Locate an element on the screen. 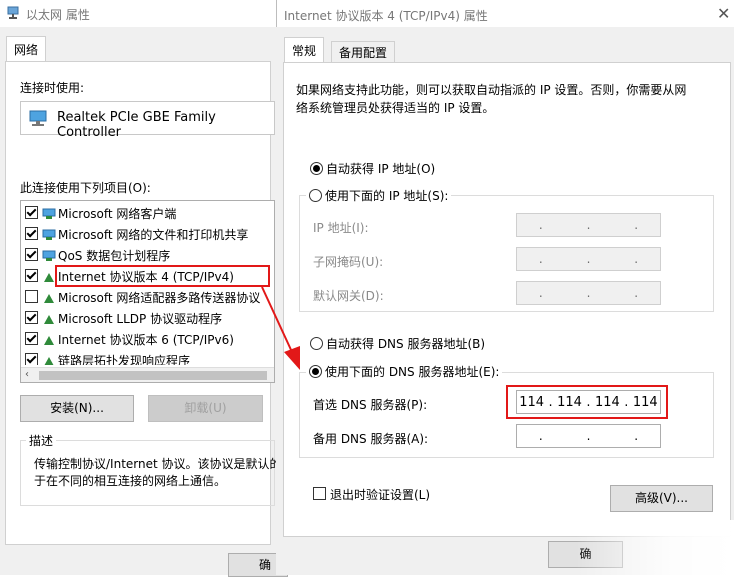  red-arrow-icon is located at coordinates (280, 328).